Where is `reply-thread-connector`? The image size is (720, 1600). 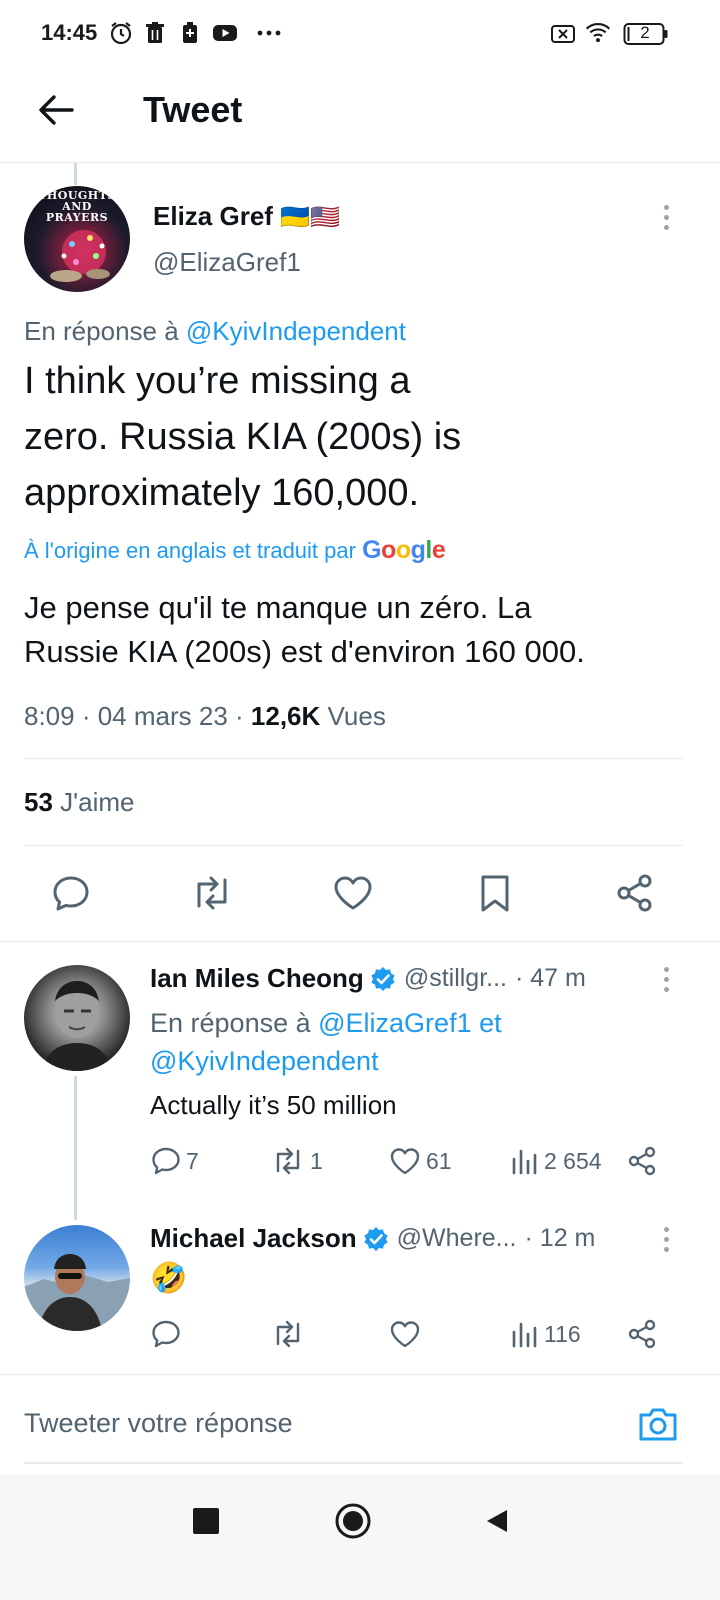 reply-thread-connector is located at coordinates (75, 1148).